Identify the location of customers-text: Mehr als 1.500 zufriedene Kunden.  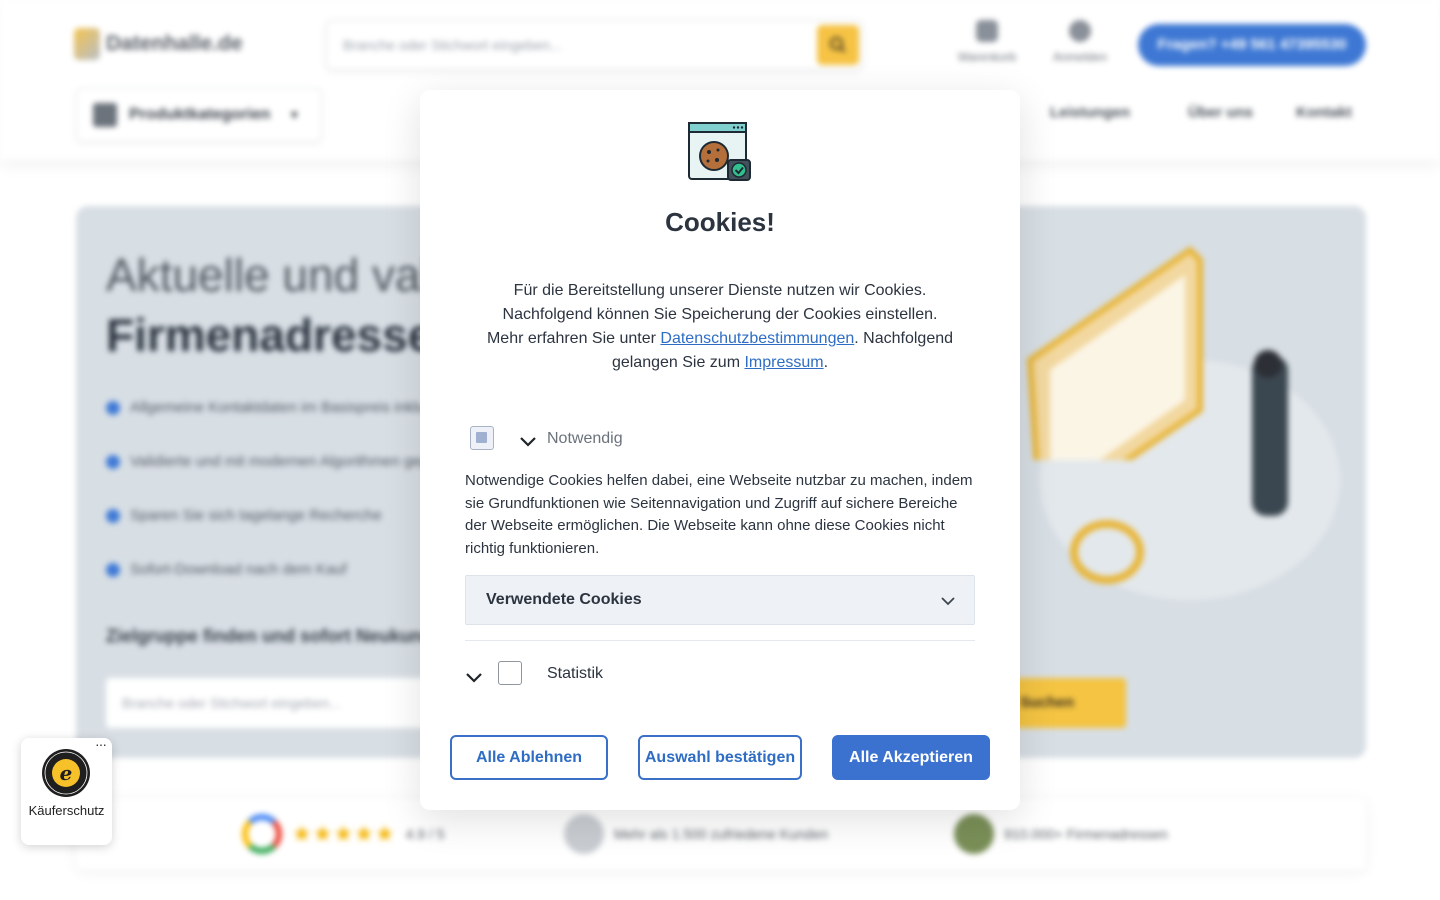
(721, 834).